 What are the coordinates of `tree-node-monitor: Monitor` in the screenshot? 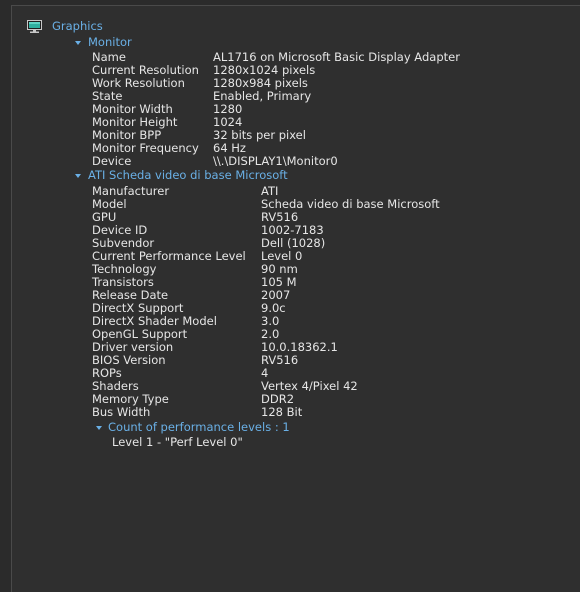 It's located at (110, 42).